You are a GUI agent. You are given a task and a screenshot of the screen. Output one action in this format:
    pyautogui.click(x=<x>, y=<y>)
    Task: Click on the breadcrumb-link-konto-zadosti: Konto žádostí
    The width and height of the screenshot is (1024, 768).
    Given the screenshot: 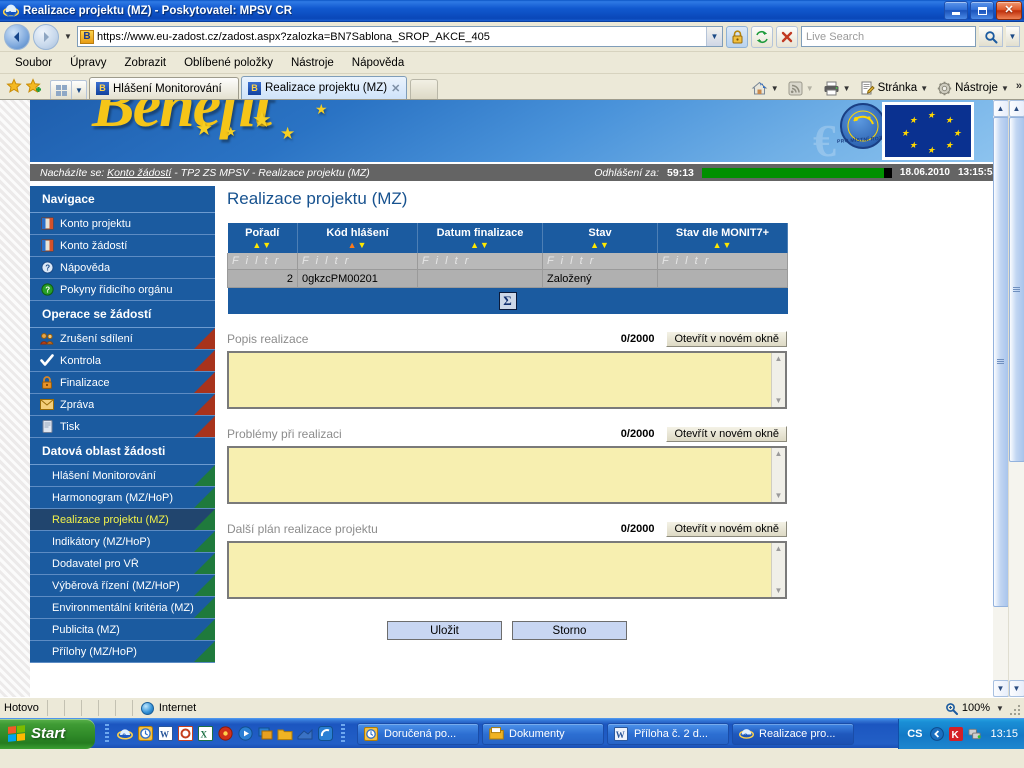 What is the action you would take?
    pyautogui.click(x=139, y=173)
    